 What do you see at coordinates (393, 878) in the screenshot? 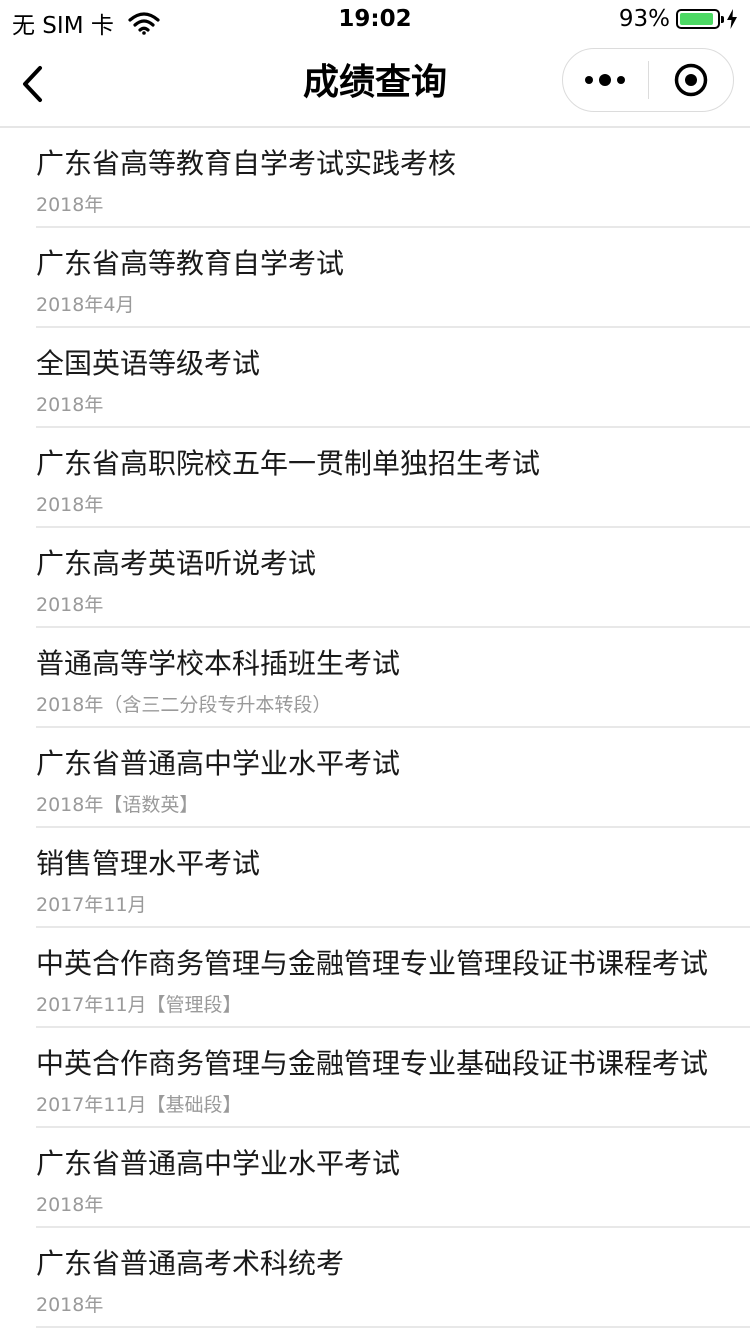
I see `exam-list-item: 销售管理水平考试 2017年11月` at bounding box center [393, 878].